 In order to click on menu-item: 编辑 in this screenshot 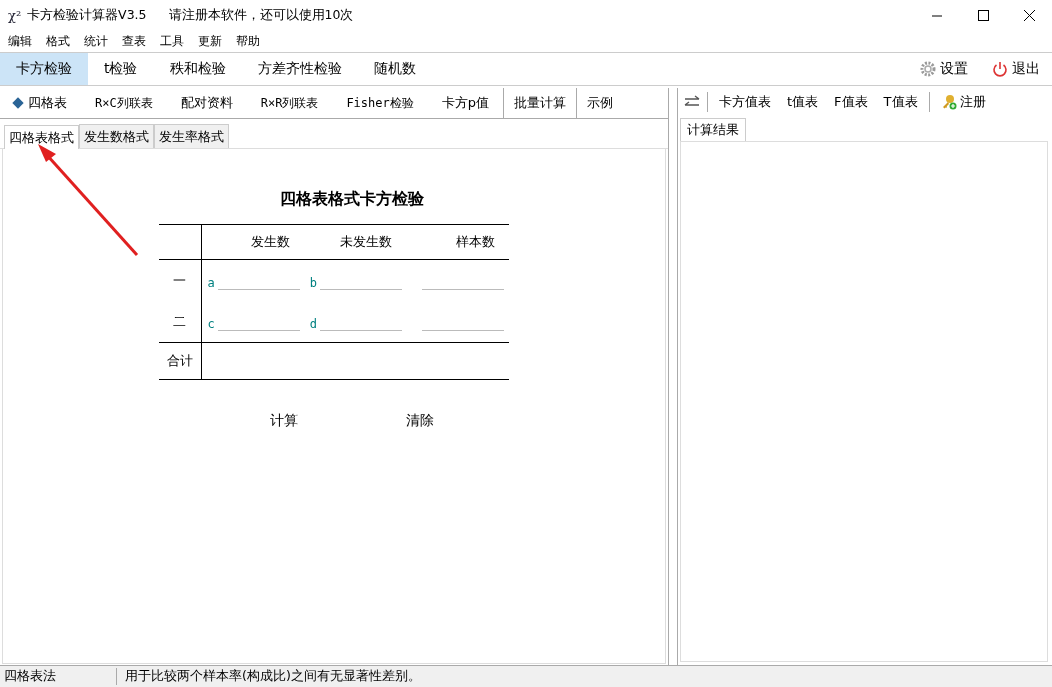, I will do `click(23, 41)`.